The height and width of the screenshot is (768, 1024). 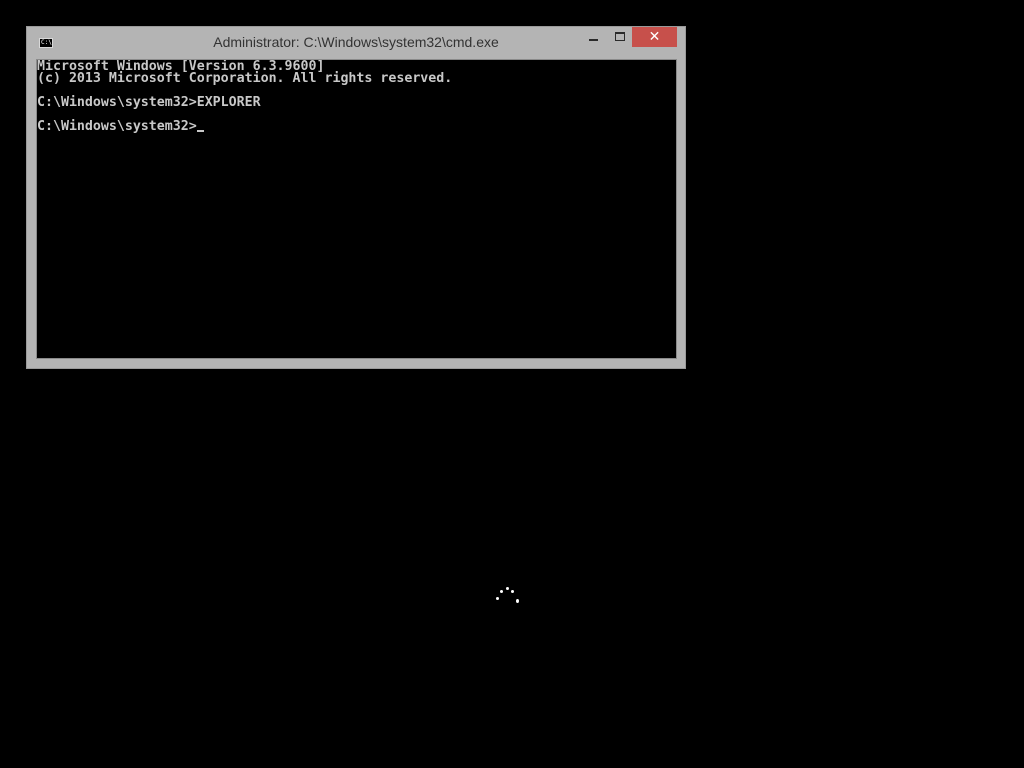 I want to click on minimize-button, so click(x=594, y=37).